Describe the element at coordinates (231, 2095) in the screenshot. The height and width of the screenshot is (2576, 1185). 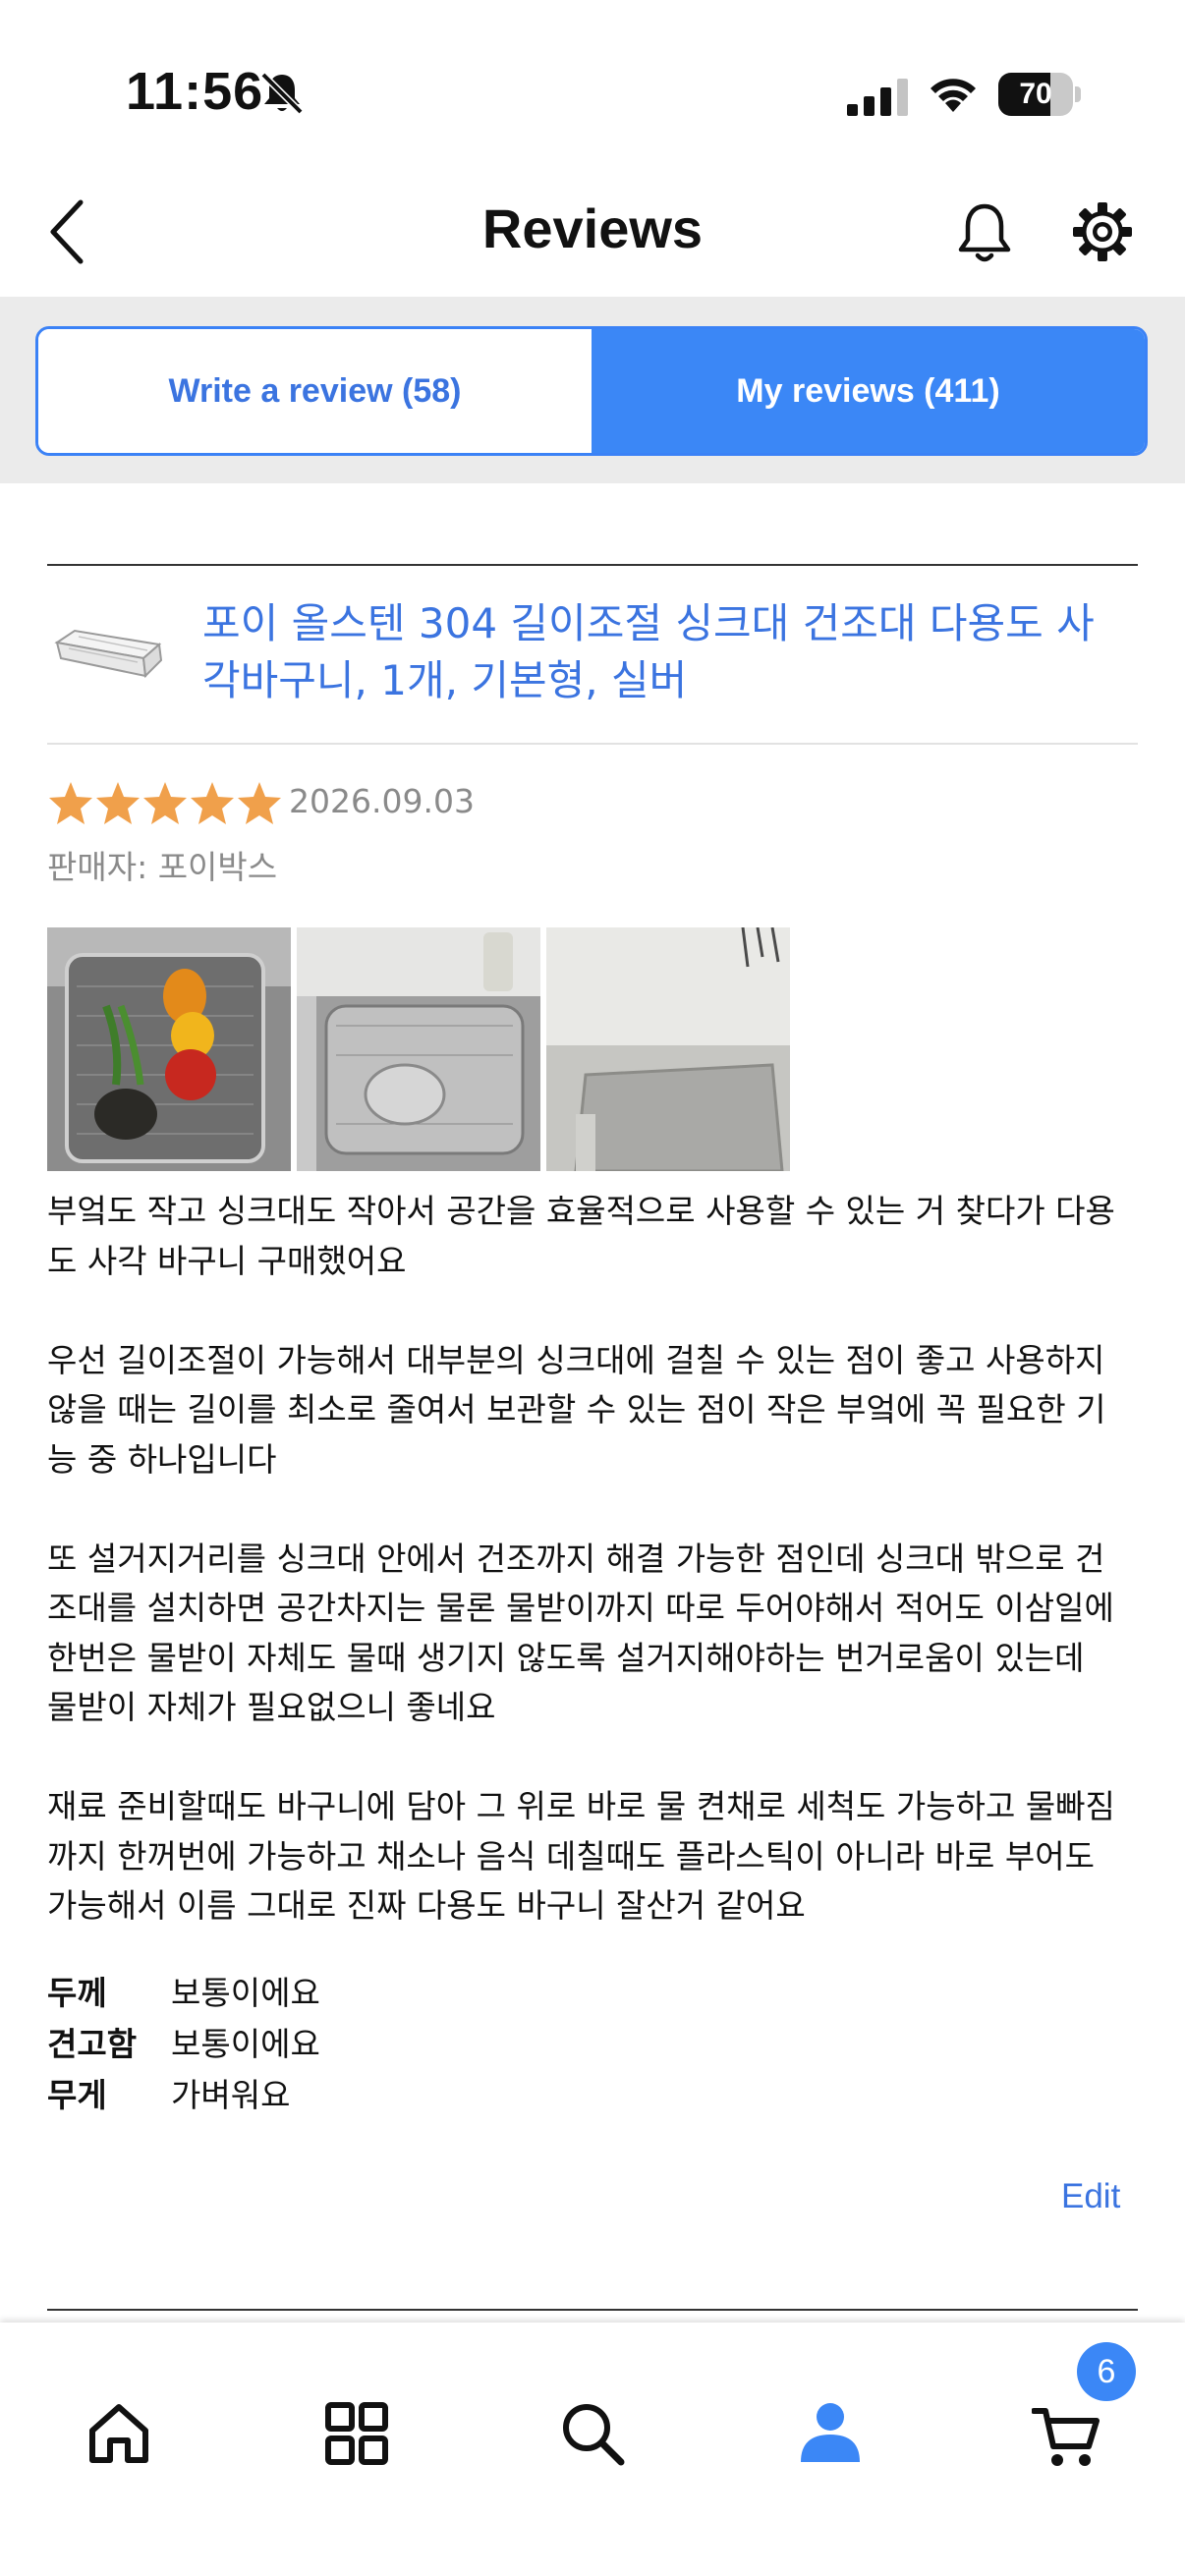
I see `attribute-value-weight: 가벼워요` at that location.